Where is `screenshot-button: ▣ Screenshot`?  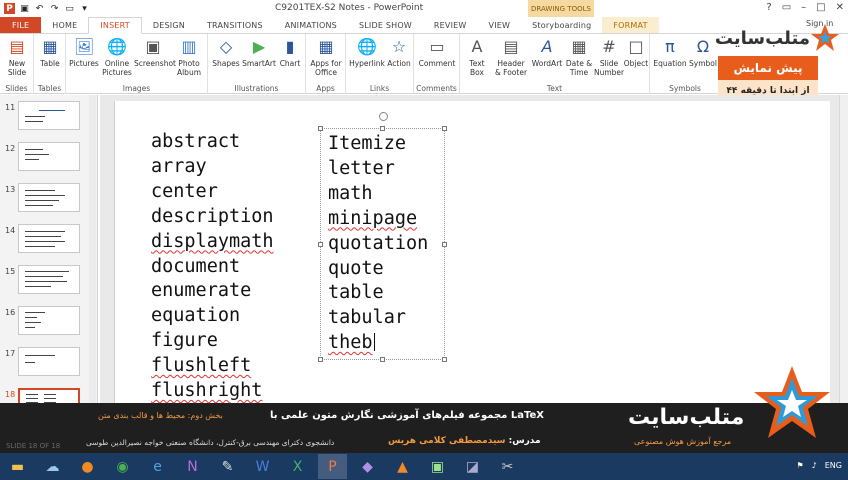 screenshot-button: ▣ Screenshot is located at coordinates (155, 52).